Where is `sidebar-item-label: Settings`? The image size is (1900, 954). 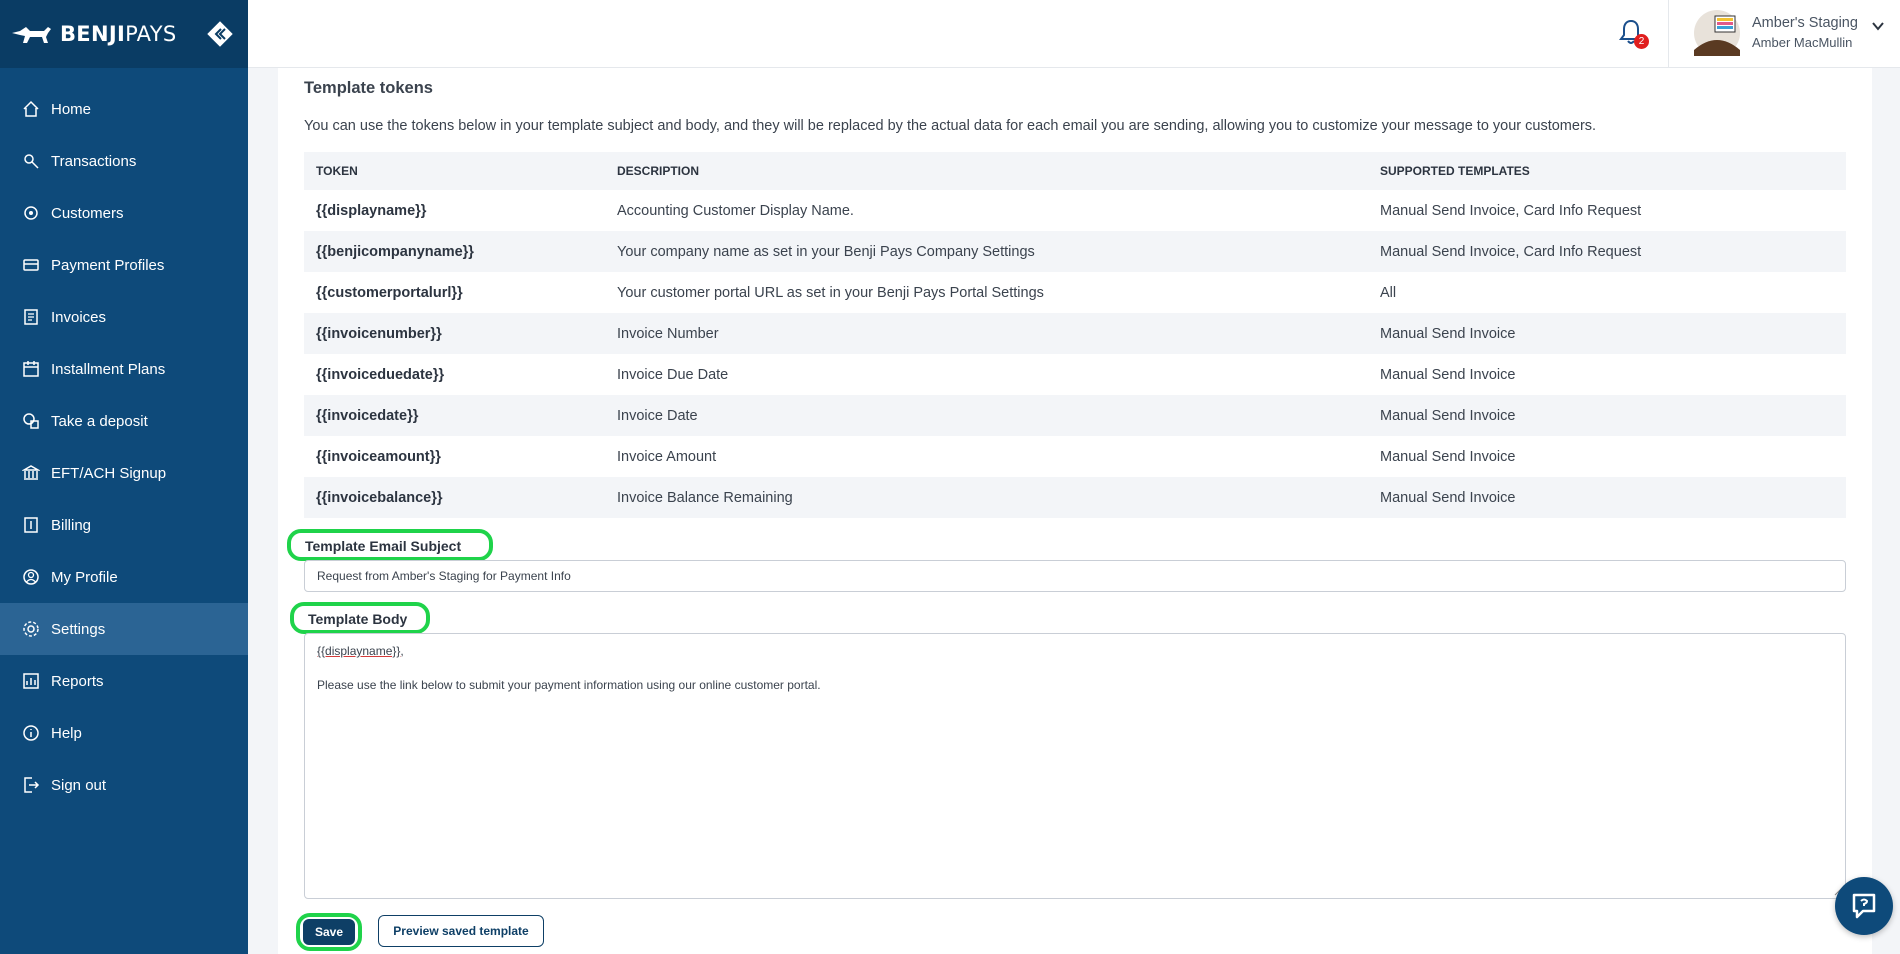 sidebar-item-label: Settings is located at coordinates (78, 629).